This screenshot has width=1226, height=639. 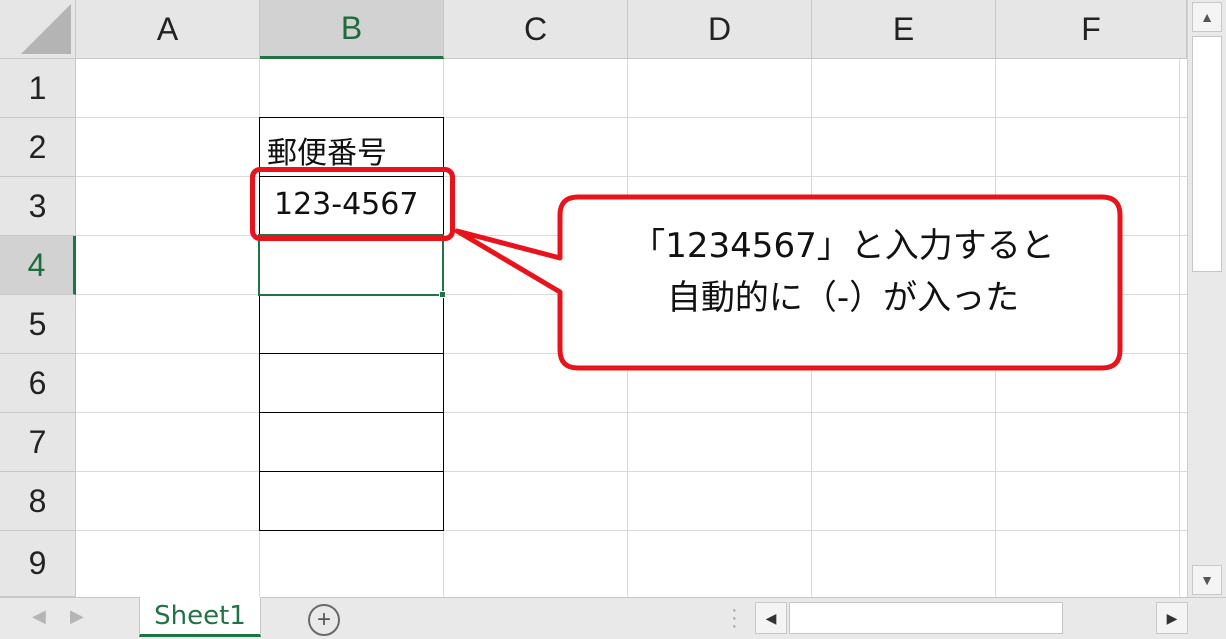 What do you see at coordinates (324, 620) in the screenshot?
I see `add-sheet-icon: +` at bounding box center [324, 620].